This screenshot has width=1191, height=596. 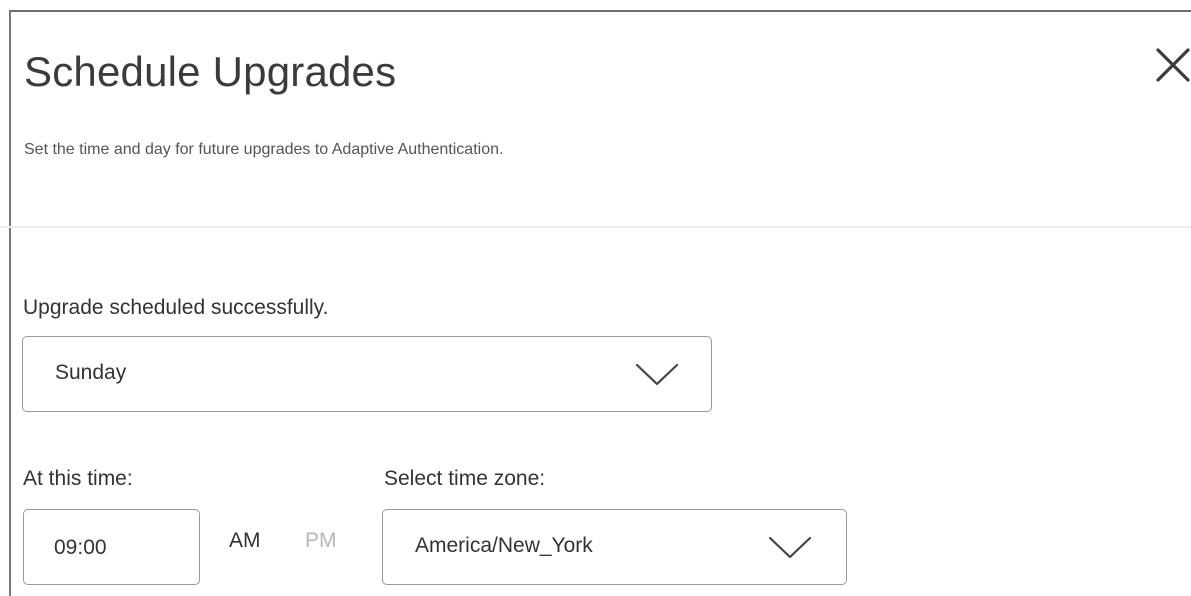 I want to click on am-toggle: AM, so click(x=245, y=541).